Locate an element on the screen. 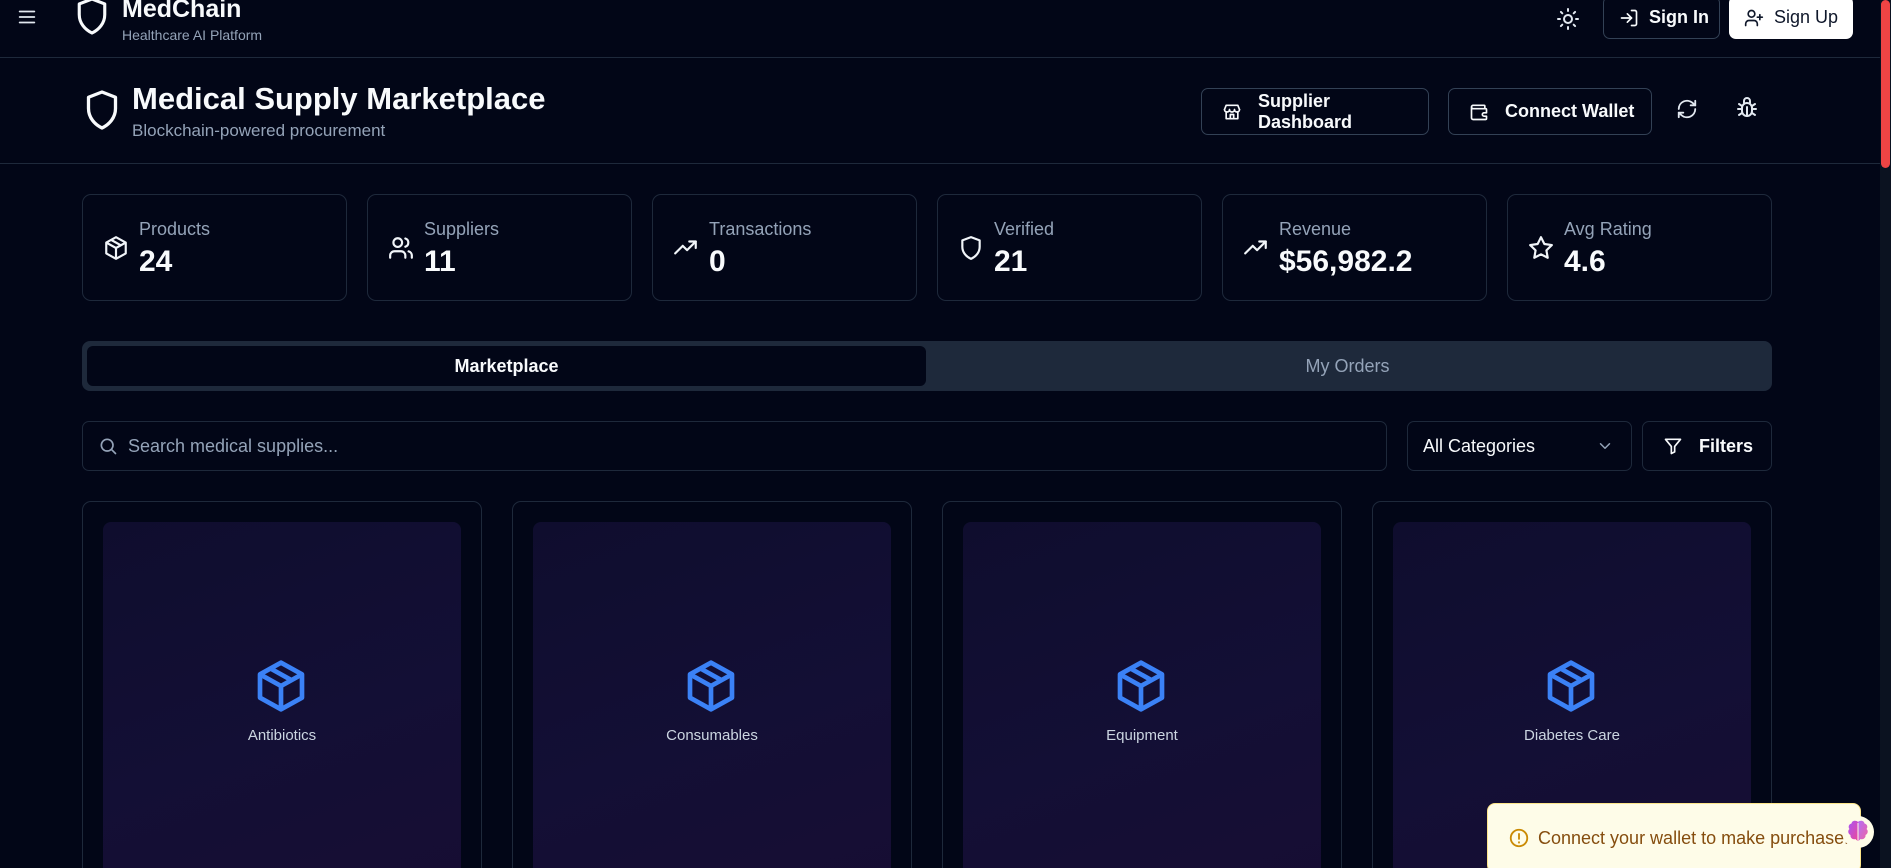 This screenshot has height=868, width=1891. product-image: Consumables is located at coordinates (712, 695).